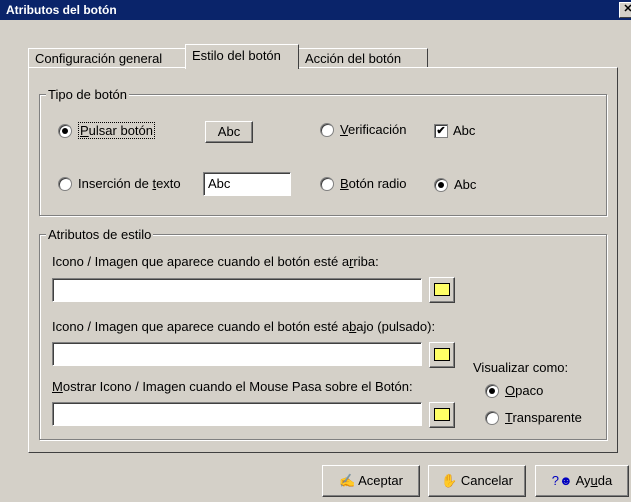 The width and height of the screenshot is (631, 502). I want to click on radio-transparente: Transparente, so click(533, 417).